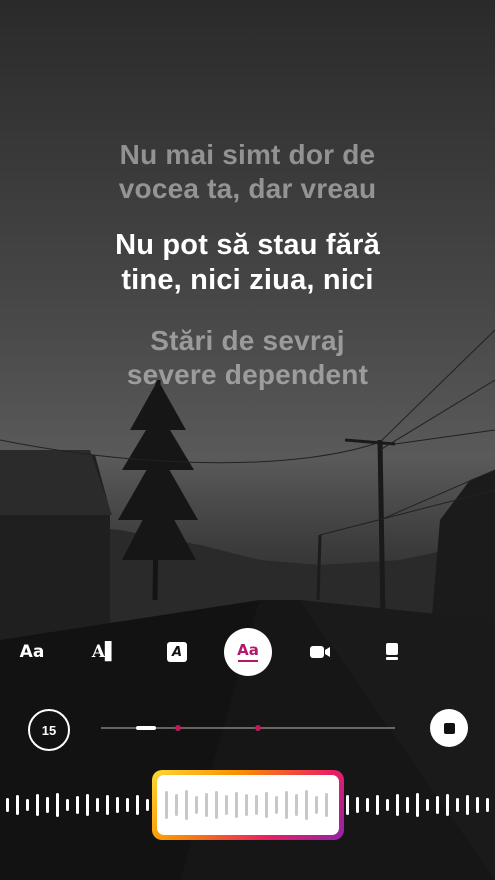 The height and width of the screenshot is (880, 495). I want to click on duration-label: 15, so click(49, 730).